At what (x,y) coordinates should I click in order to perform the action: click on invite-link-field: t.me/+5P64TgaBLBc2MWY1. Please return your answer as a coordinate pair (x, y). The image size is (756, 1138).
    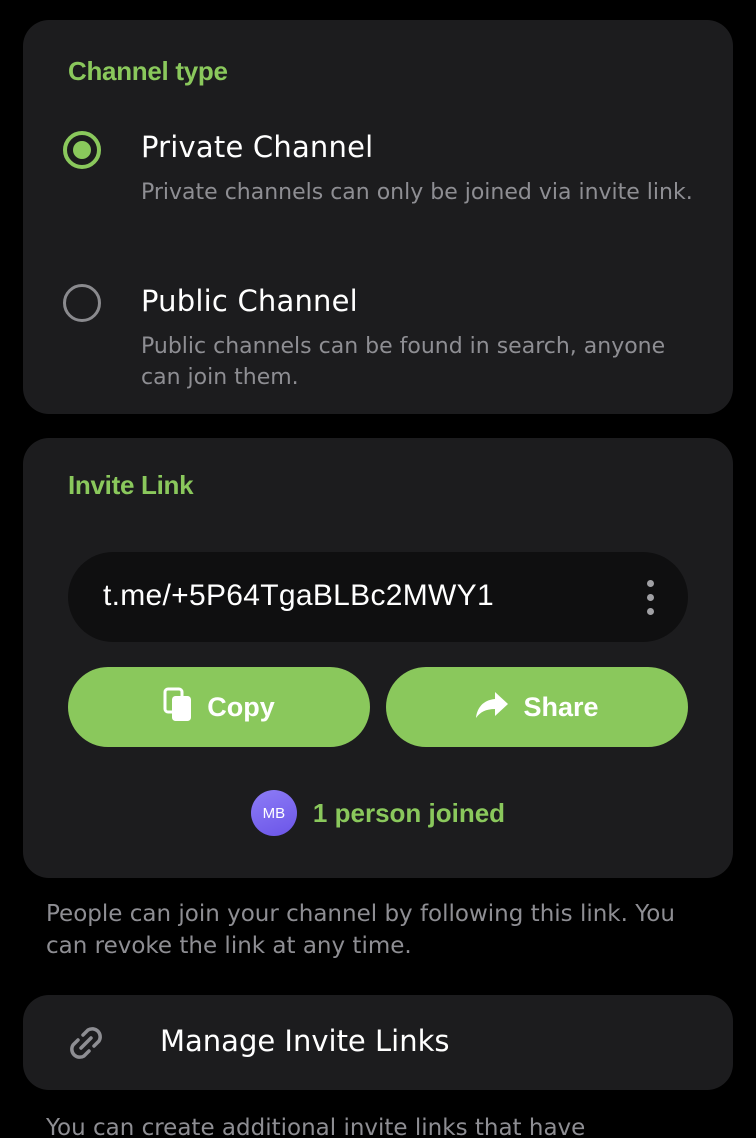
    Looking at the image, I should click on (378, 597).